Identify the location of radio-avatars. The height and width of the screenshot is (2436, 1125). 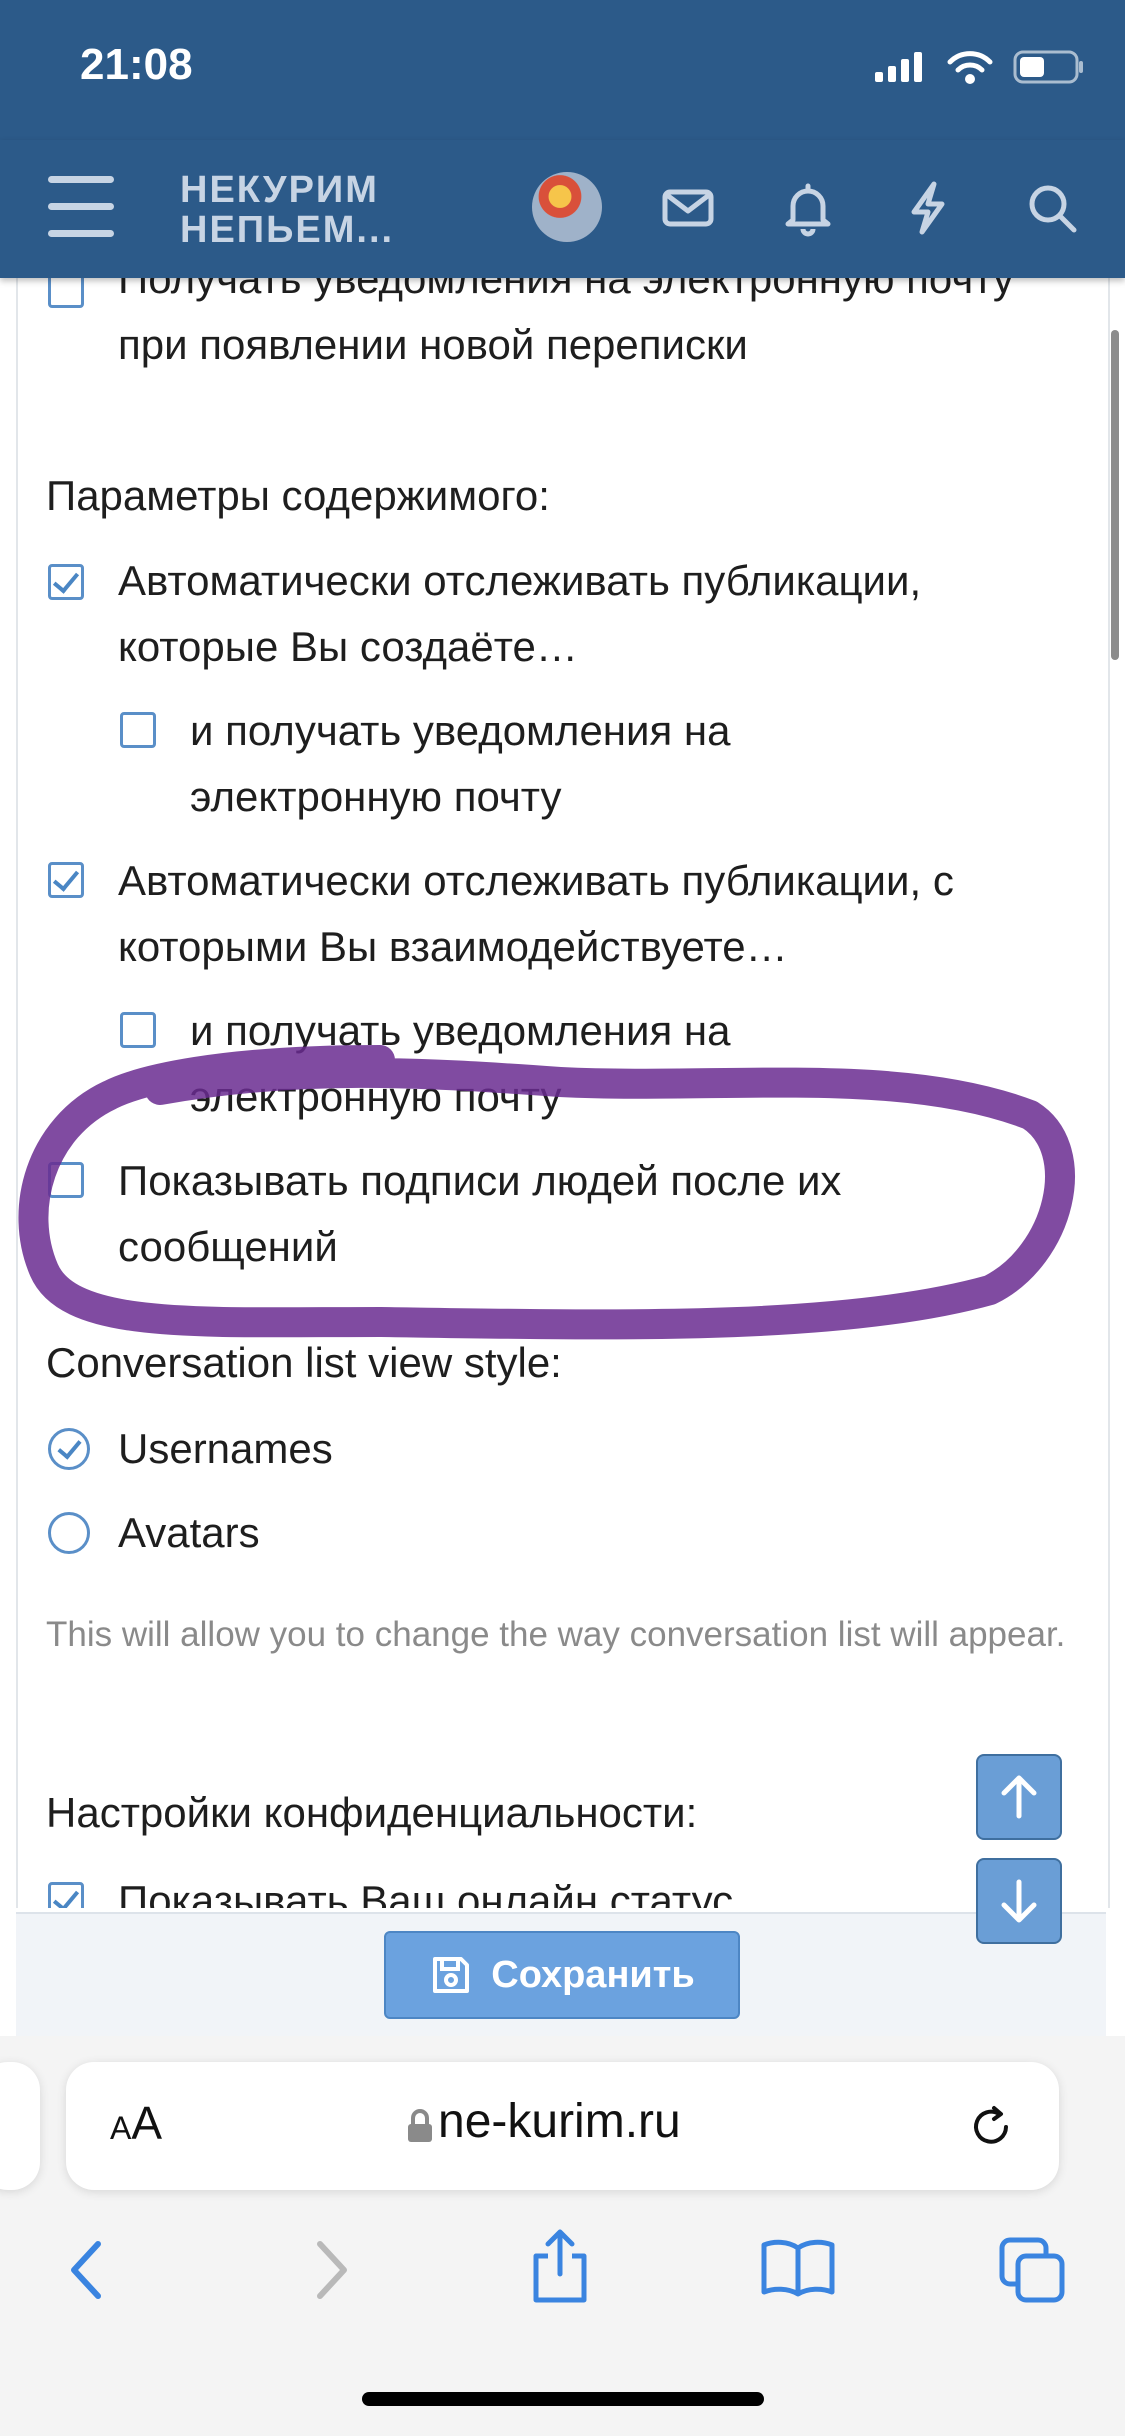
(69, 1533).